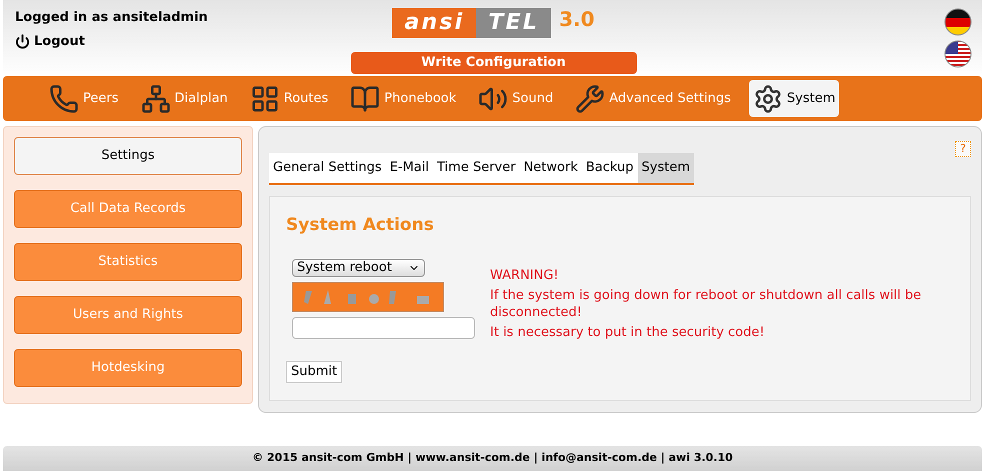 The height and width of the screenshot is (471, 985). What do you see at coordinates (610, 168) in the screenshot?
I see `tab: Backup` at bounding box center [610, 168].